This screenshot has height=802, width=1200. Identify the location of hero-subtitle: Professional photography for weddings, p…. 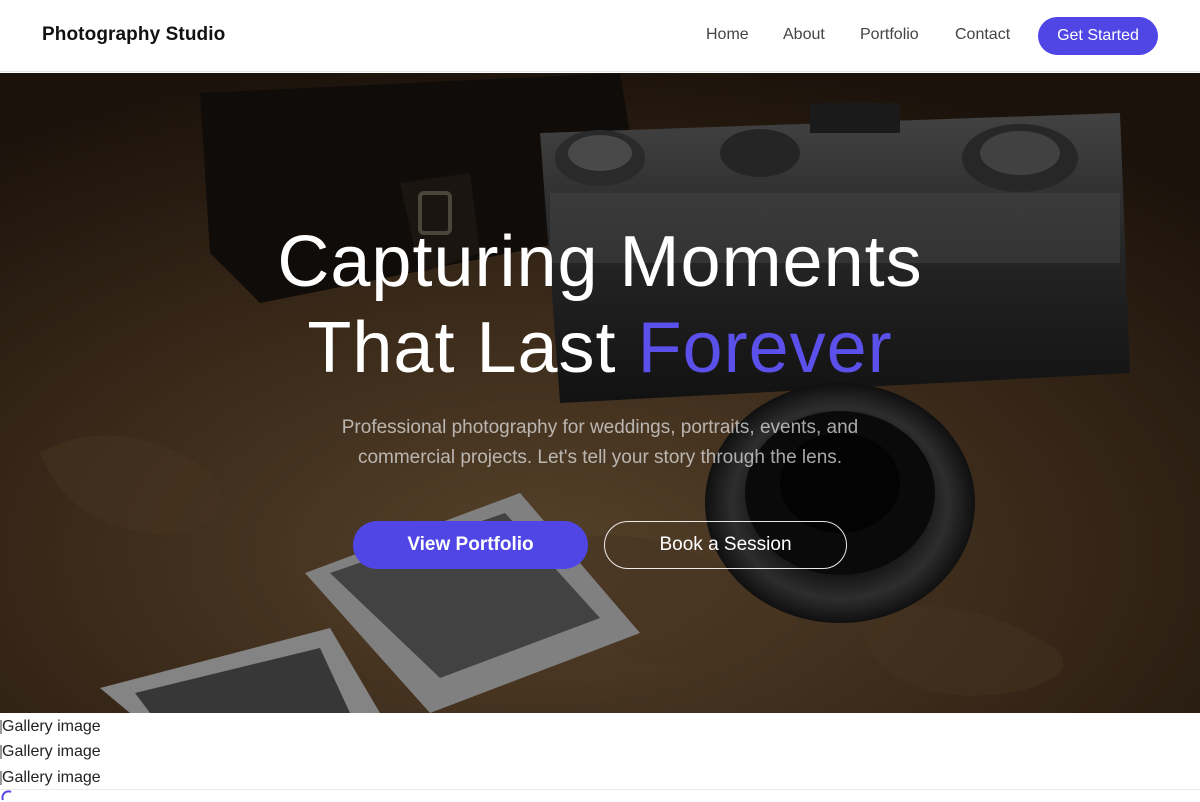
(600, 442).